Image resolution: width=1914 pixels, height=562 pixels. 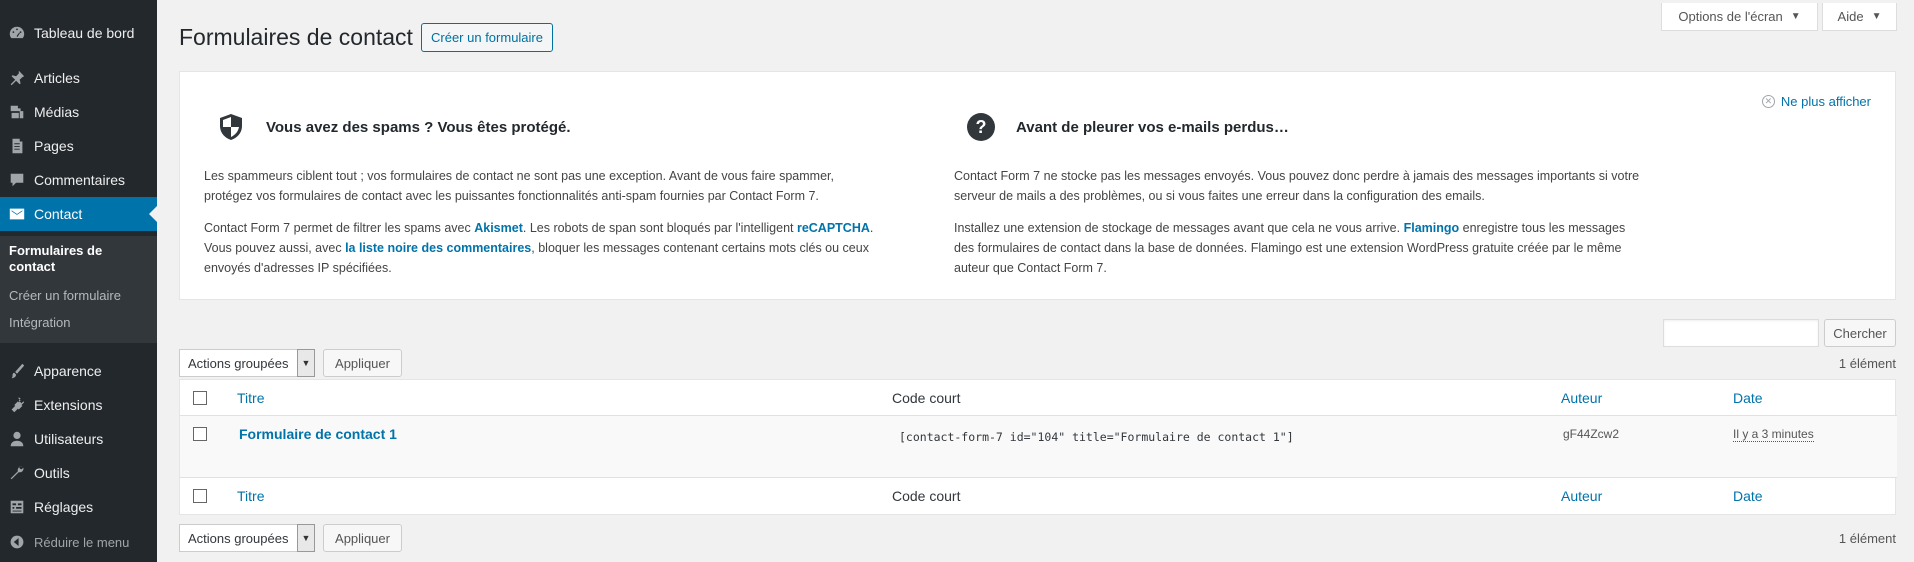 I want to click on sidebar-item-label: Réglages, so click(x=64, y=507).